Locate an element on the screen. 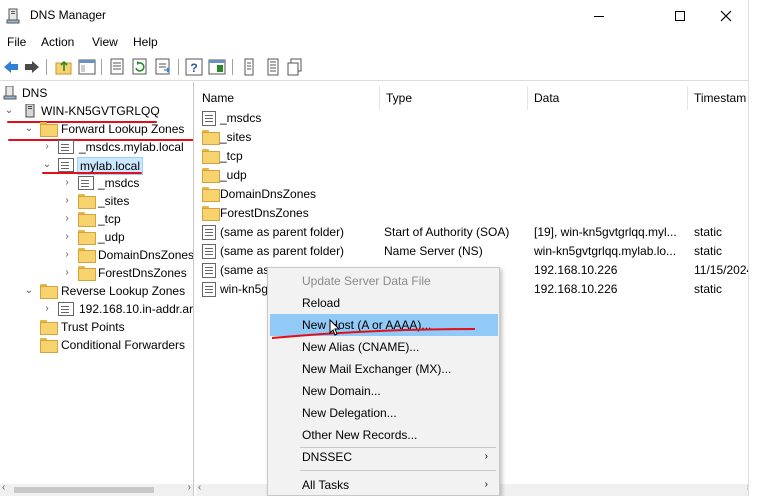 Image resolution: width=760 pixels, height=496 pixels. tree-label: _udp is located at coordinates (111, 237).